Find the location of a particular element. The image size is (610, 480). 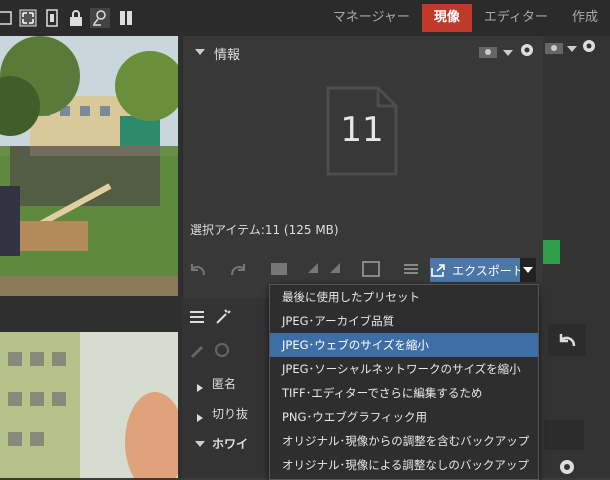

tab-create: 作成 is located at coordinates (585, 18).